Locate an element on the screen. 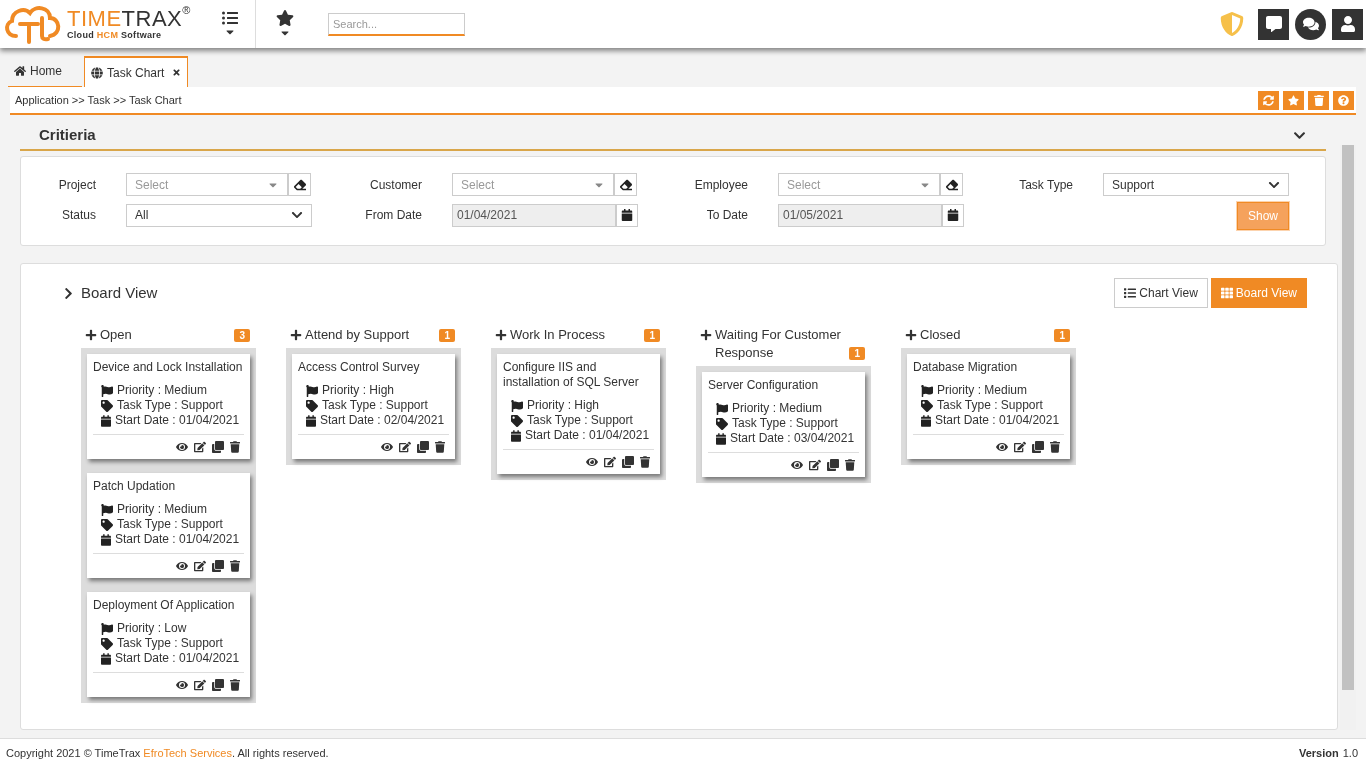  view-toggle-button: Chart View is located at coordinates (1161, 293).